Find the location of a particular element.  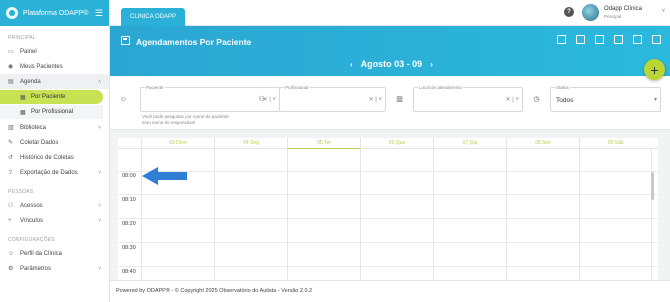

profile-icon: ☺ is located at coordinates (11, 253).